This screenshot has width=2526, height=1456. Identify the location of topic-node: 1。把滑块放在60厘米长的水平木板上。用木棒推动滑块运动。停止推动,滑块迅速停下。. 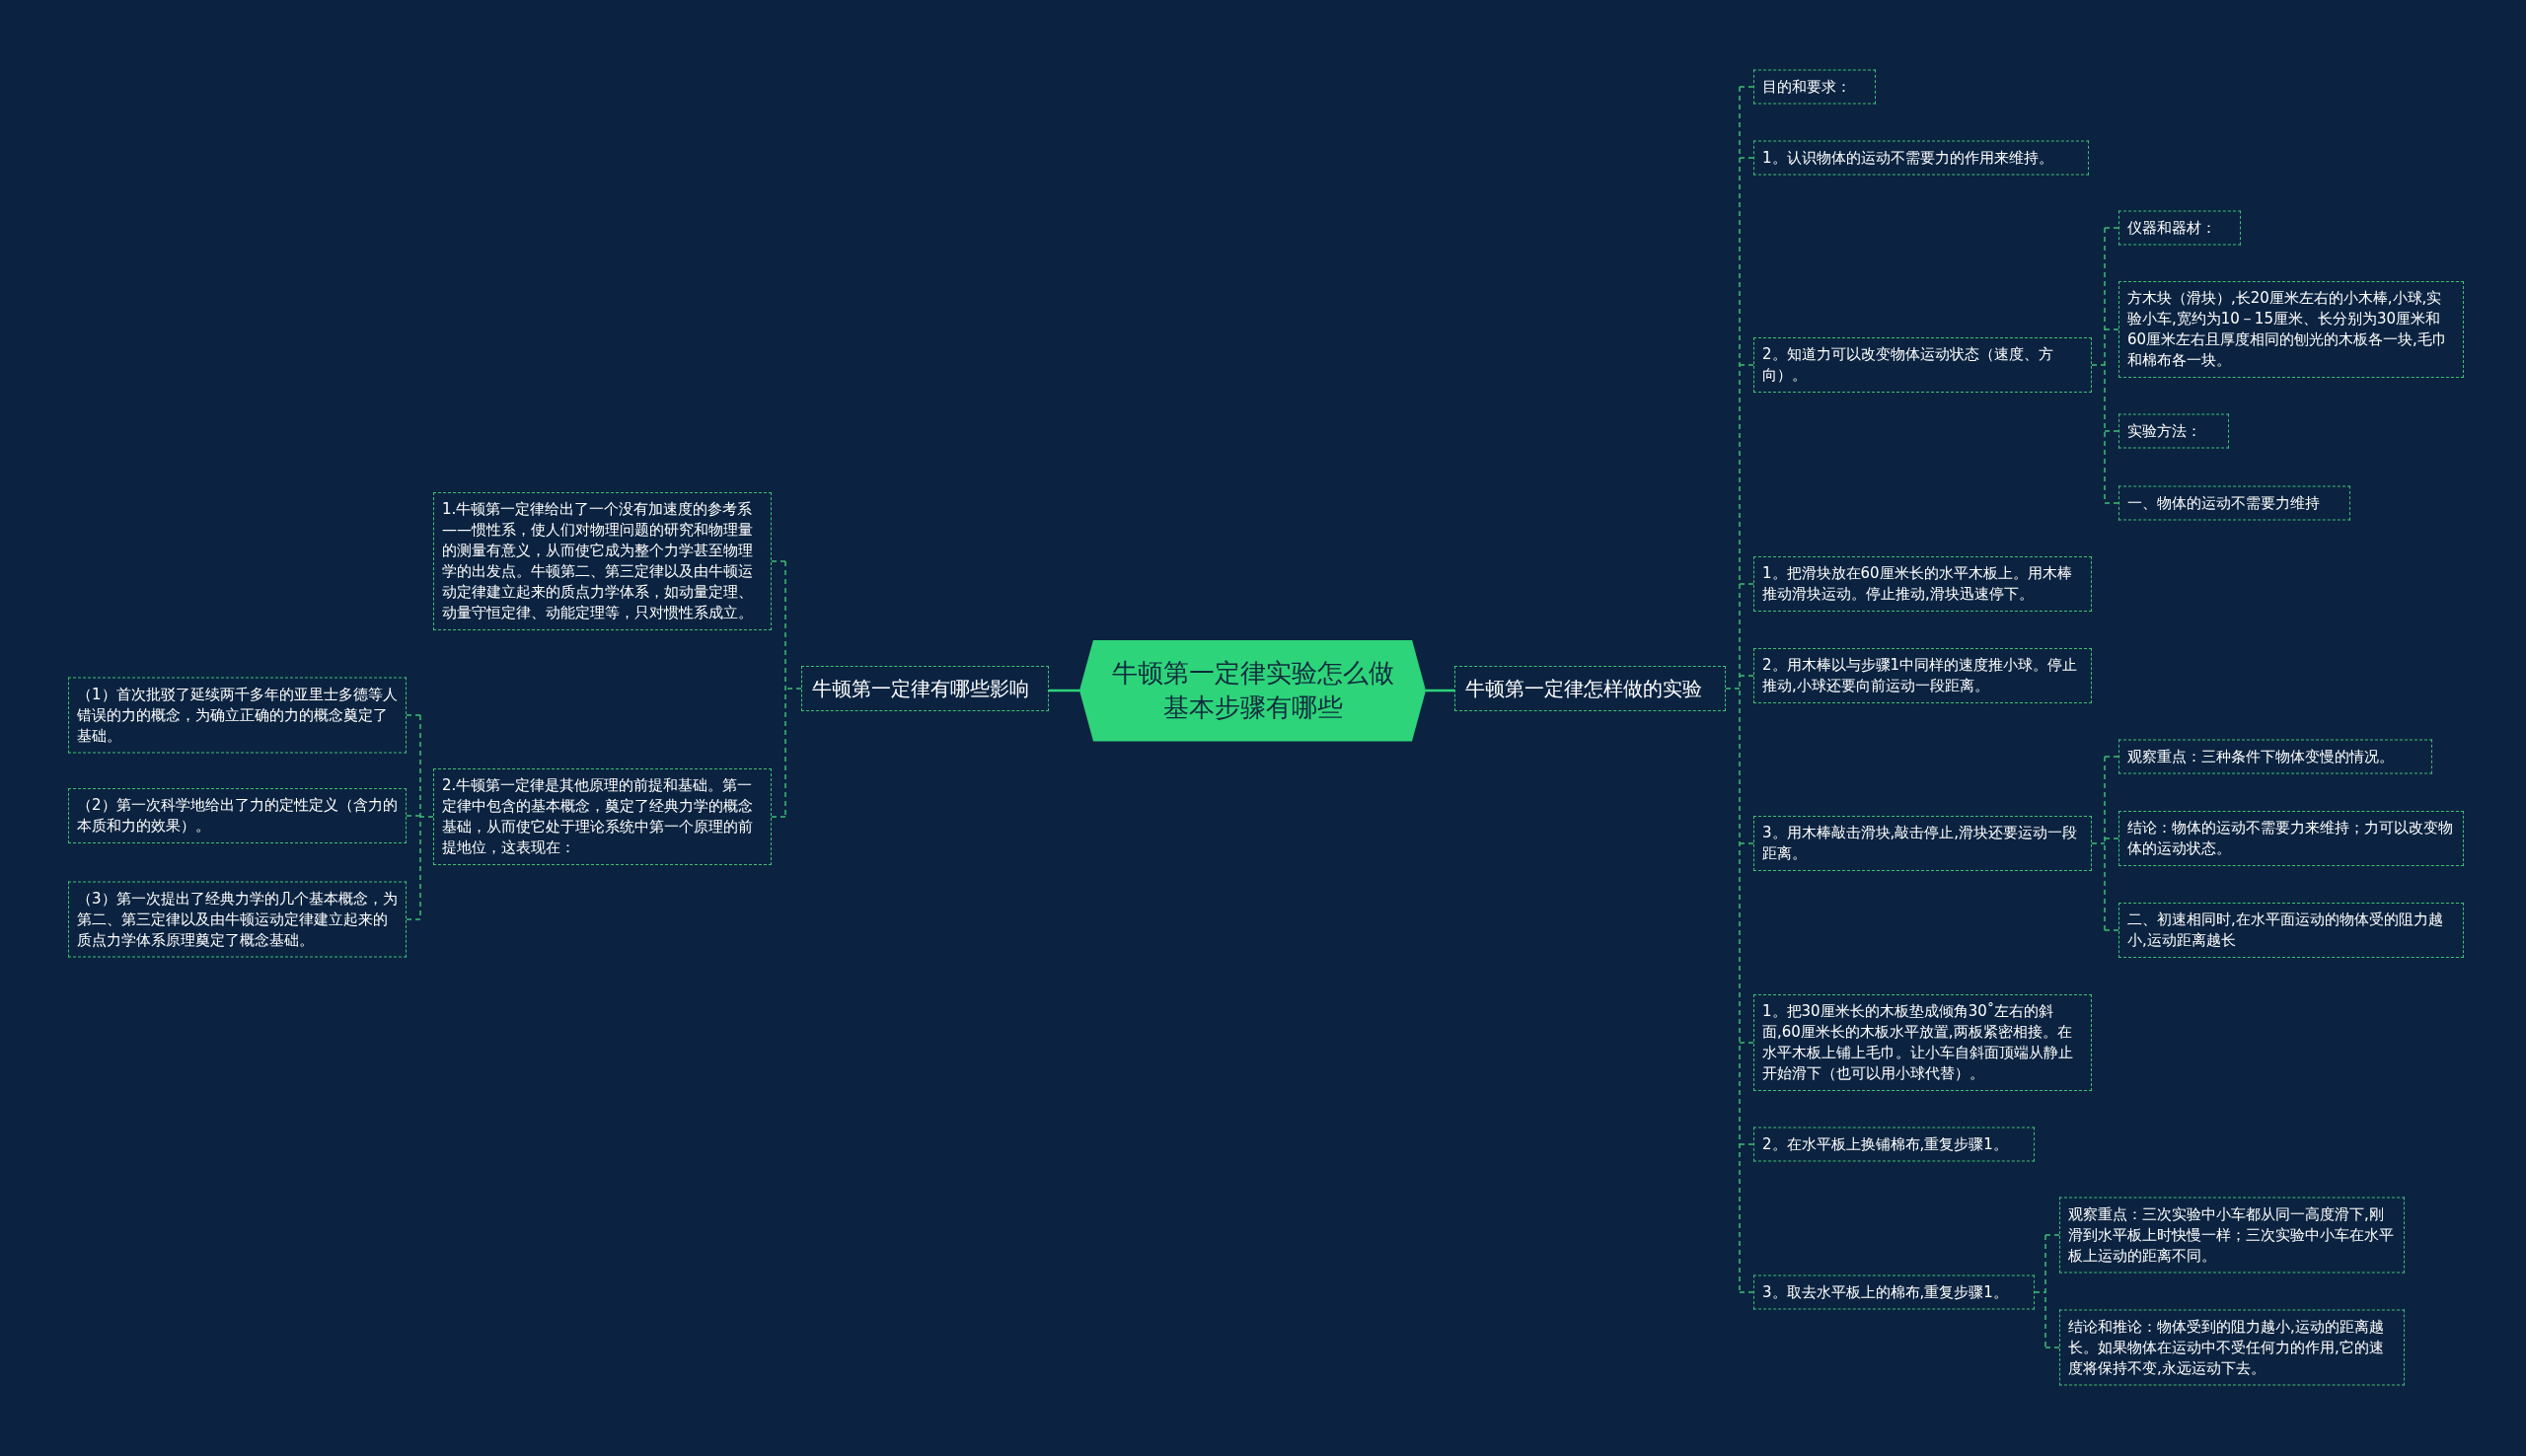
(1922, 584).